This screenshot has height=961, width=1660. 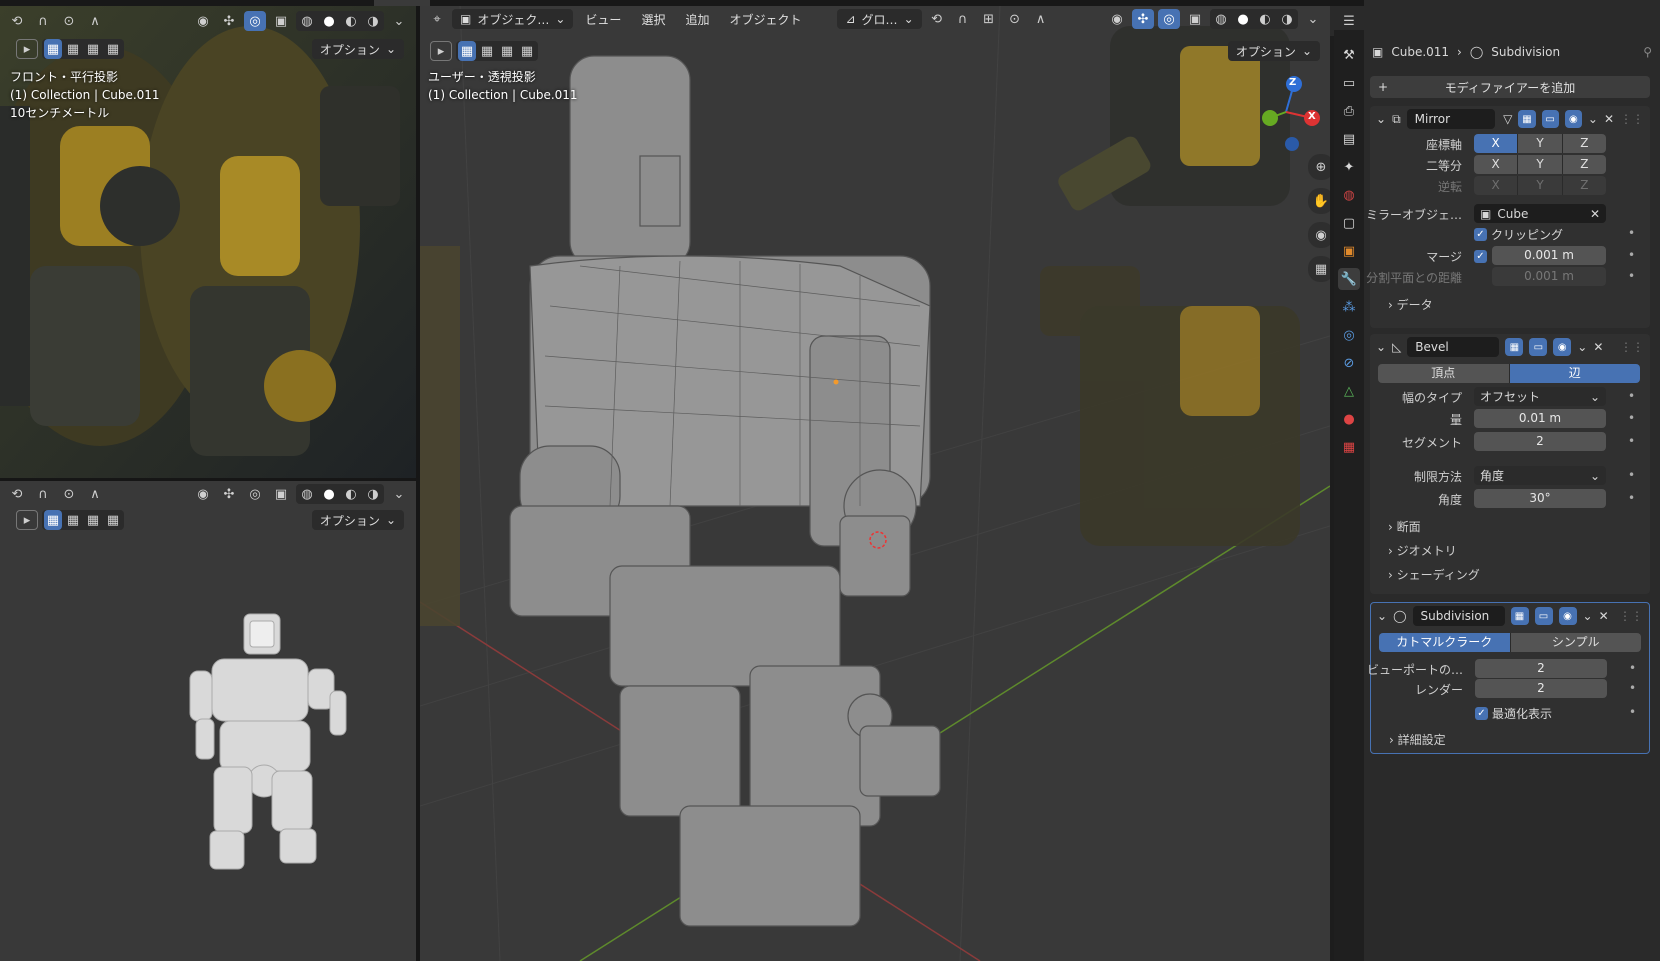 I want to click on pivot-icon: ⟲, so click(x=937, y=19).